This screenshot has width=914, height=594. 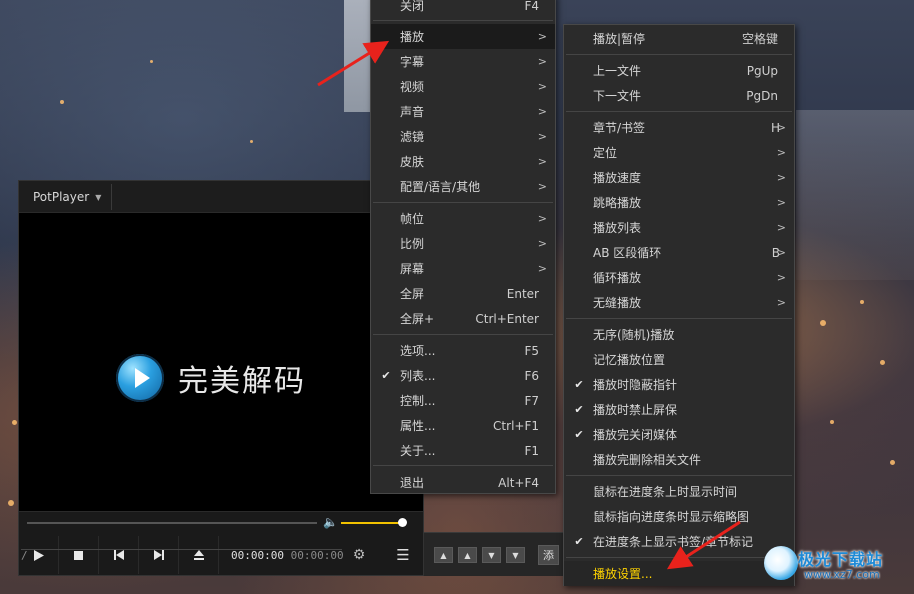 What do you see at coordinates (463, 9) in the screenshot?
I see `main-menu-item: 关闭 F4` at bounding box center [463, 9].